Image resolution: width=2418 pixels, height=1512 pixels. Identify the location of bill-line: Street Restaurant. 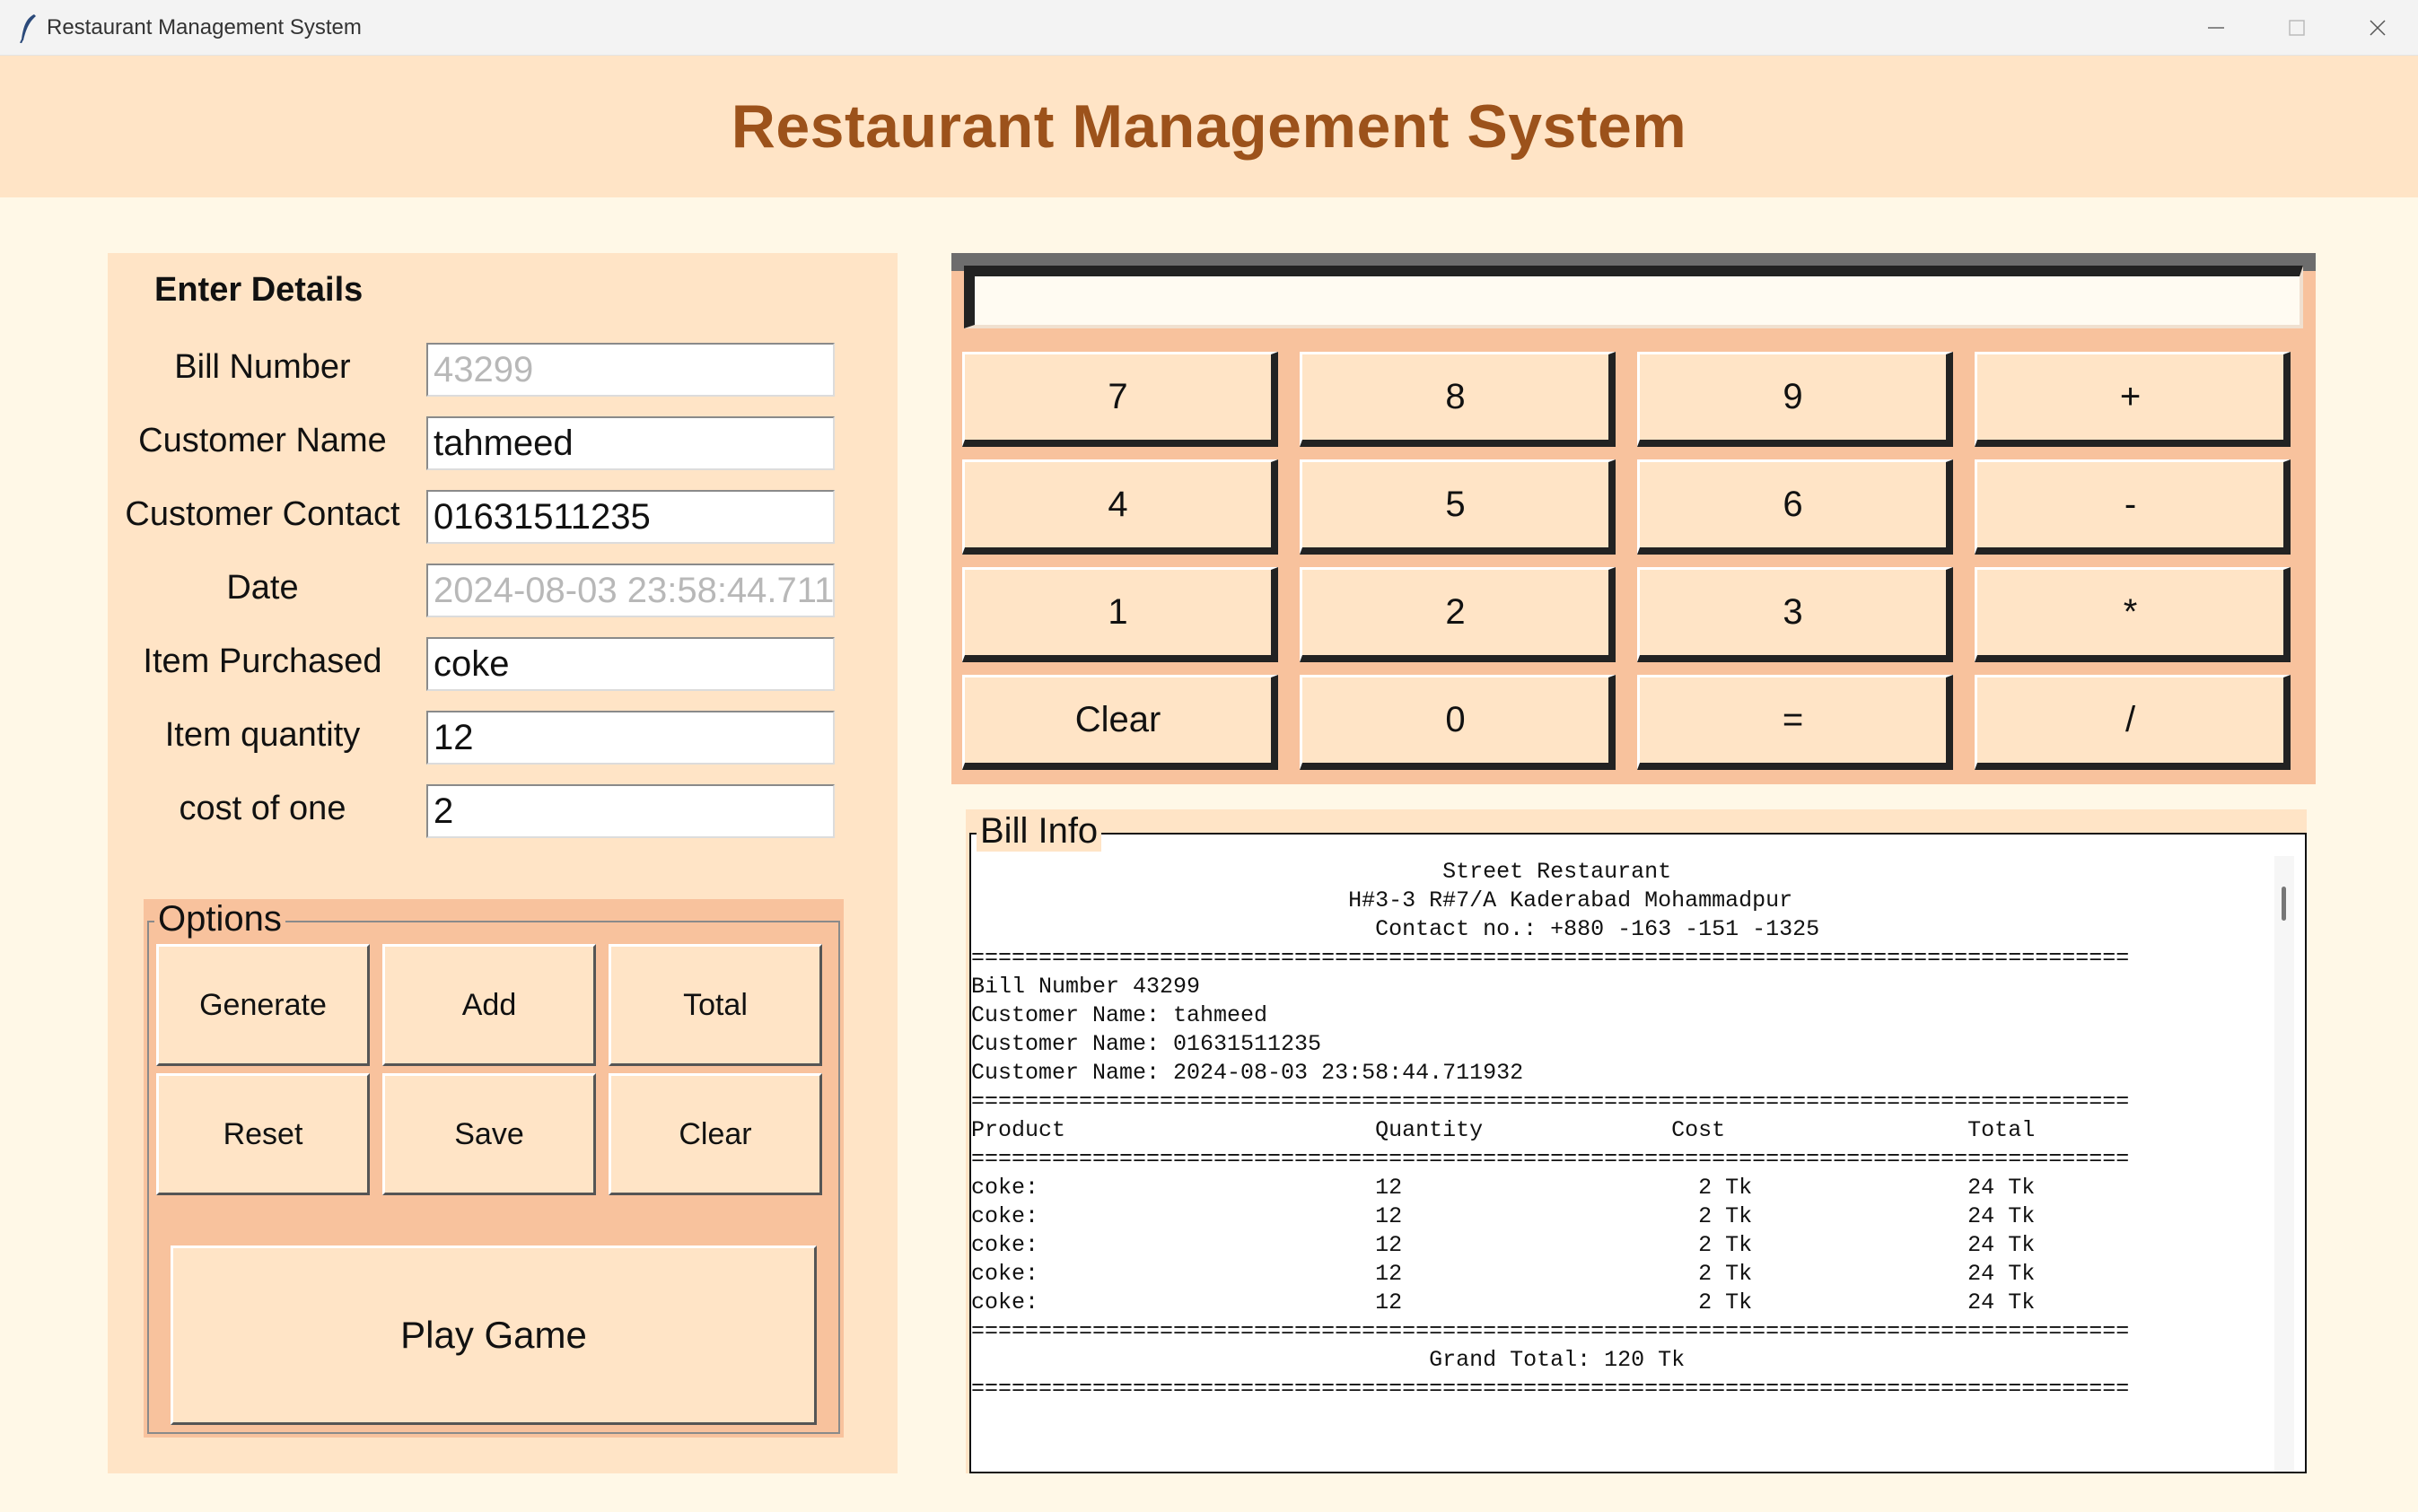
(1321, 872).